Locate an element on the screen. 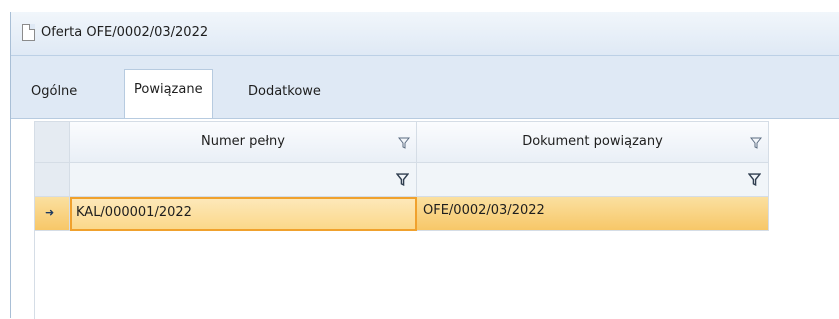 The image size is (839, 319). filter-cell-dokument is located at coordinates (593, 180).